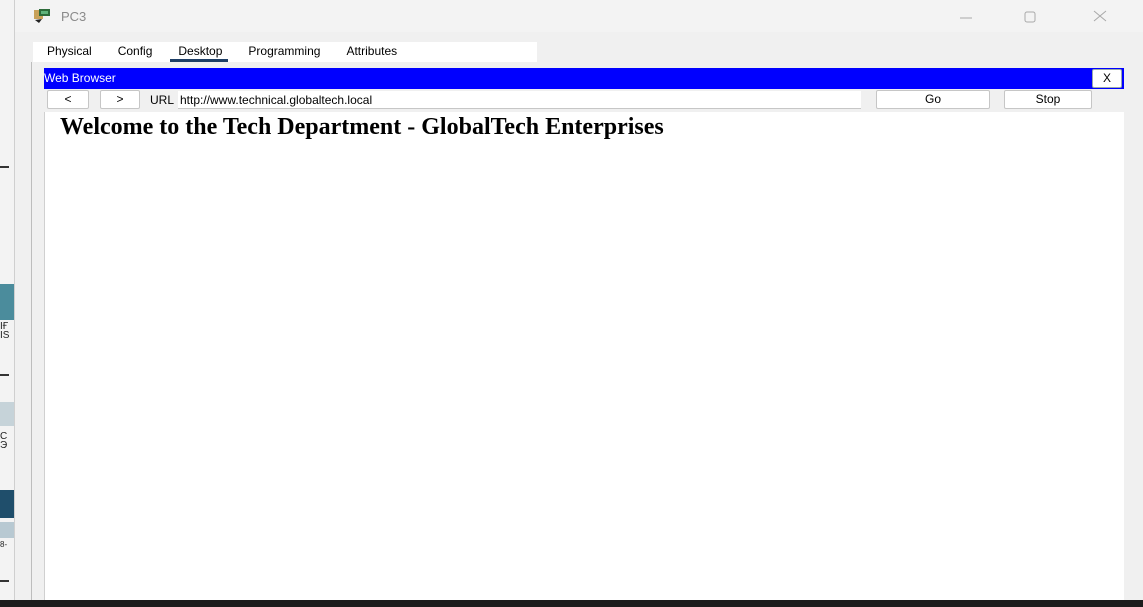 Image resolution: width=1143 pixels, height=607 pixels. What do you see at coordinates (68, 99) in the screenshot?
I see `back-button: <` at bounding box center [68, 99].